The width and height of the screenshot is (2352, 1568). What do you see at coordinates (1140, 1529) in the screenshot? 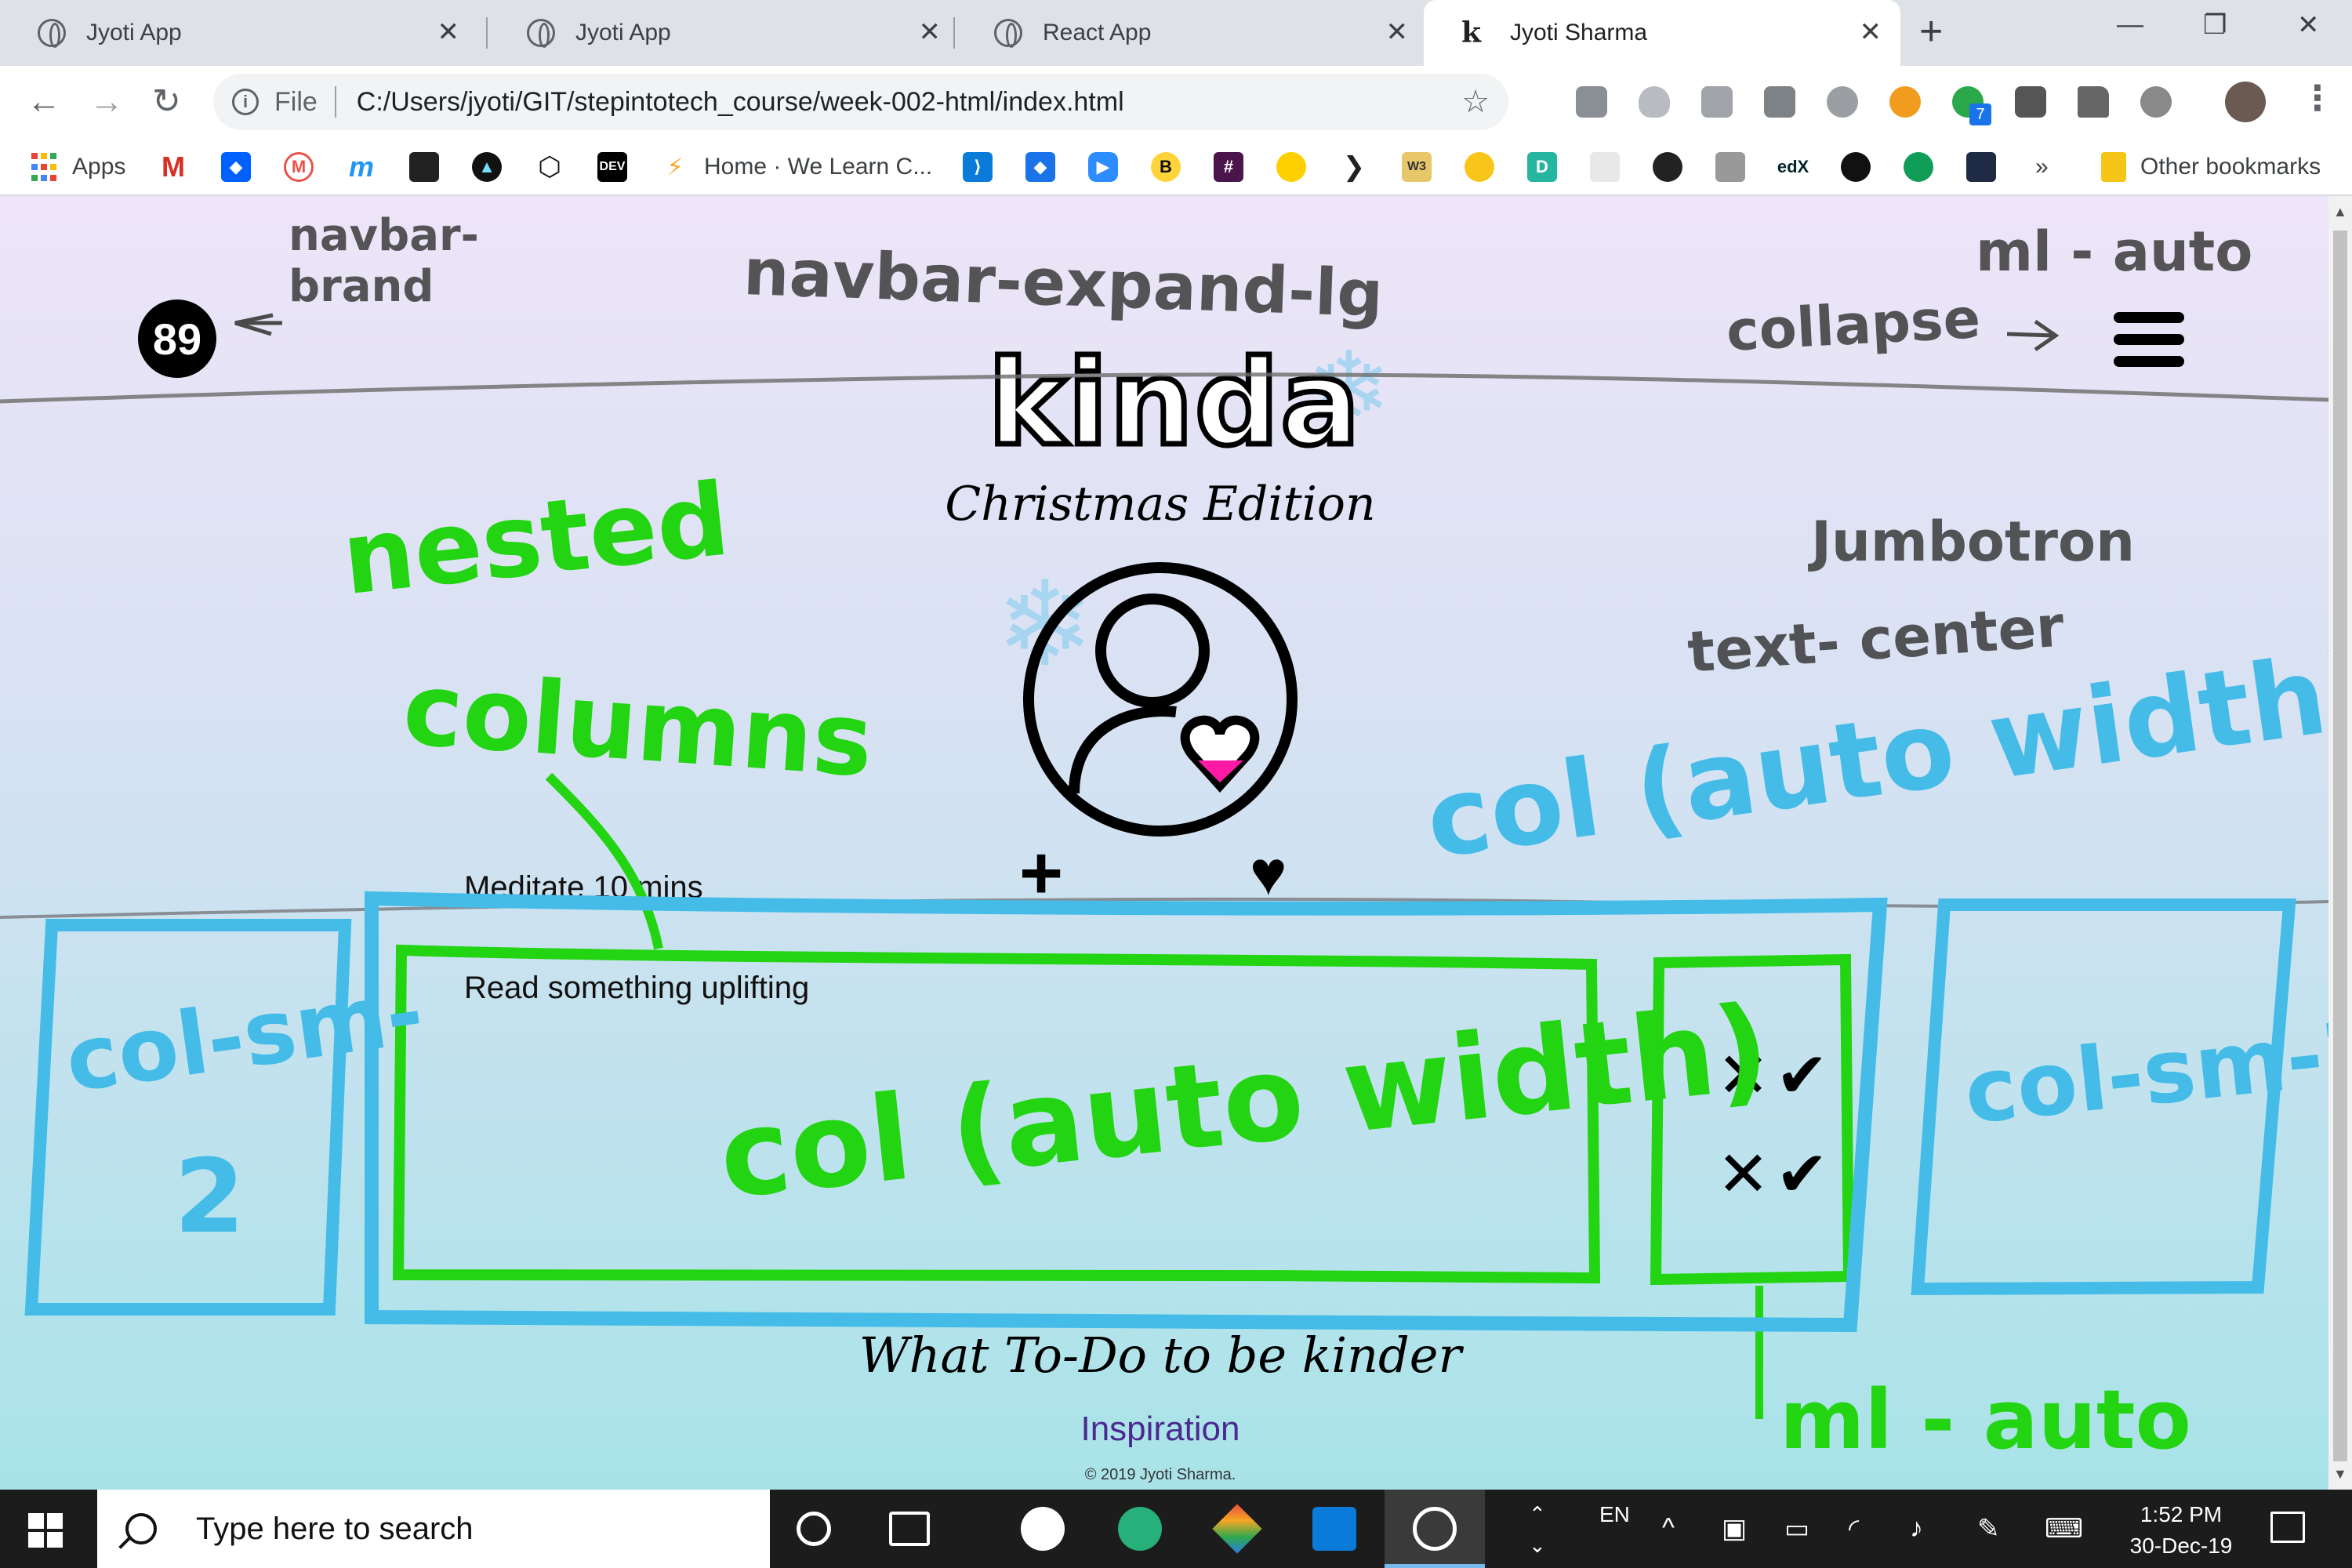
I see `telegram-taskbar-icon` at bounding box center [1140, 1529].